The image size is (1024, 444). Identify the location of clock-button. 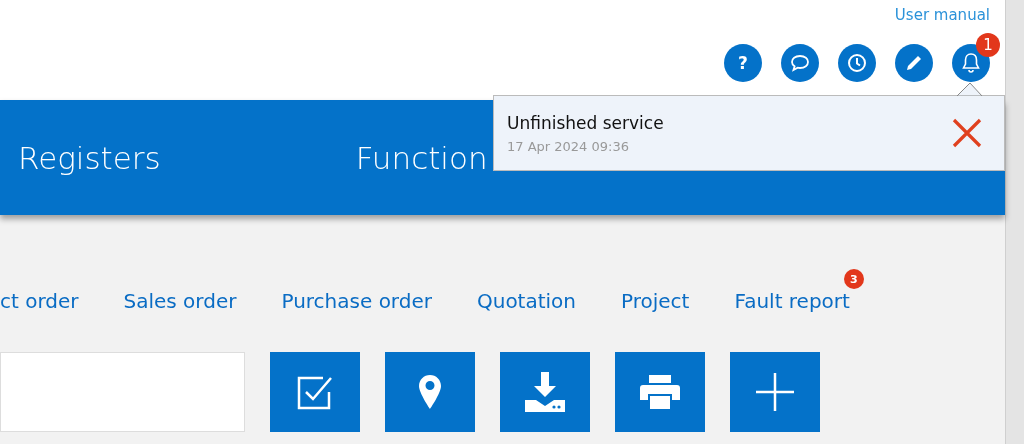
(857, 63).